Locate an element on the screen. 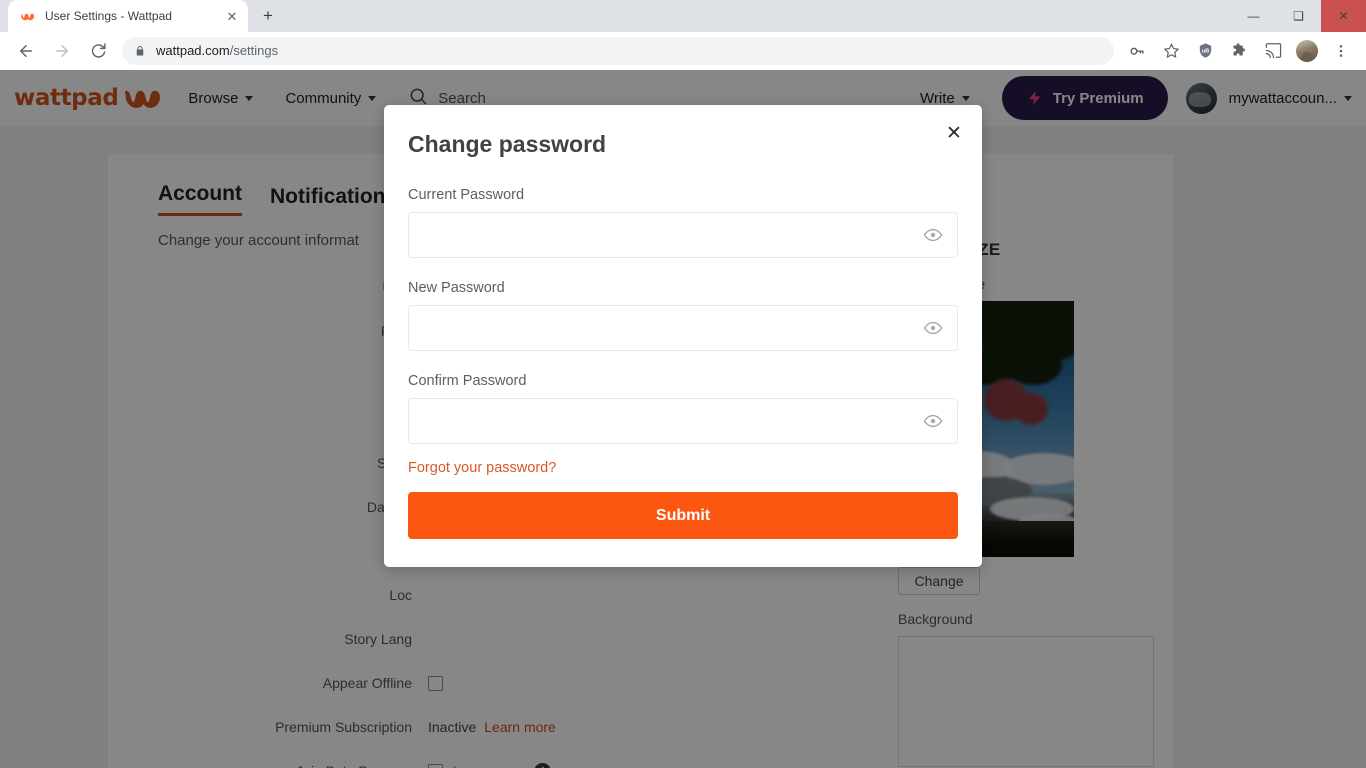 This screenshot has width=1366, height=768. address-bar: wattpad.com/settings is located at coordinates (618, 50).